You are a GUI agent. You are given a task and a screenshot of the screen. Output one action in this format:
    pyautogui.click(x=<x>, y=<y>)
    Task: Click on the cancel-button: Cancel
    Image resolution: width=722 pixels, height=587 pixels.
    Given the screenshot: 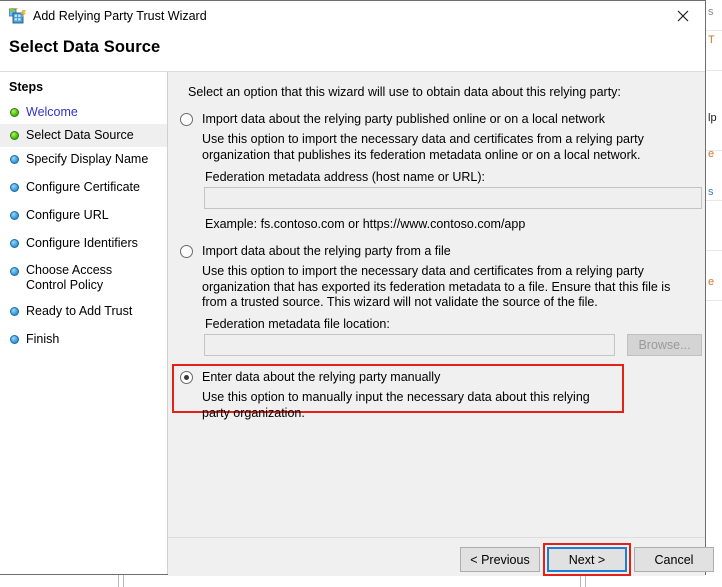 What is the action you would take?
    pyautogui.click(x=674, y=559)
    